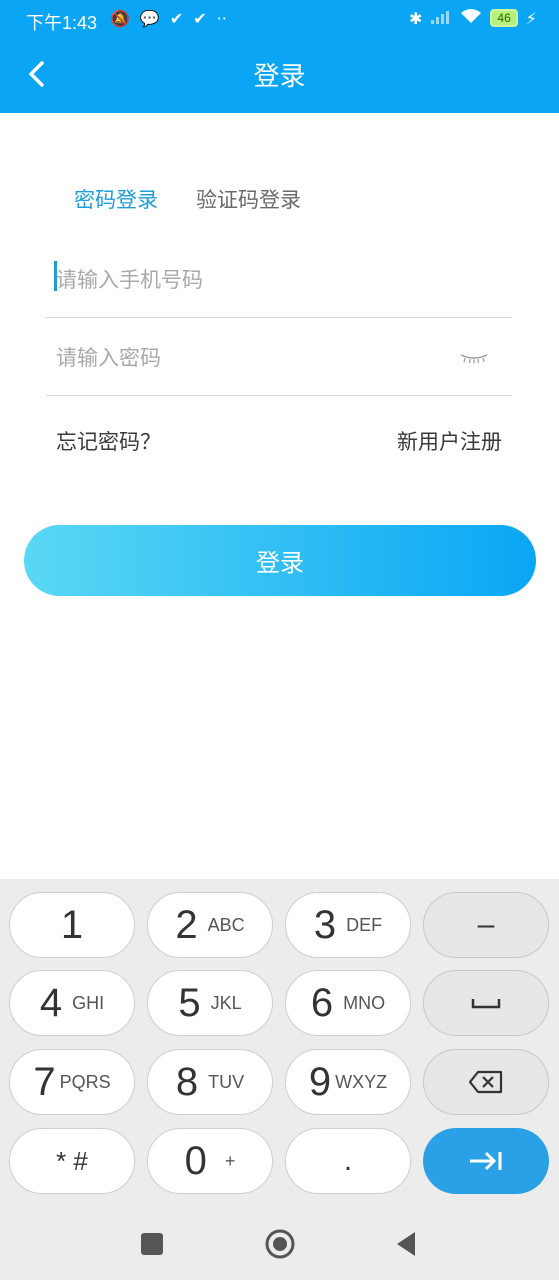 This screenshot has width=559, height=1280. Describe the element at coordinates (230, 1160) in the screenshot. I see `key-plus: +` at that location.